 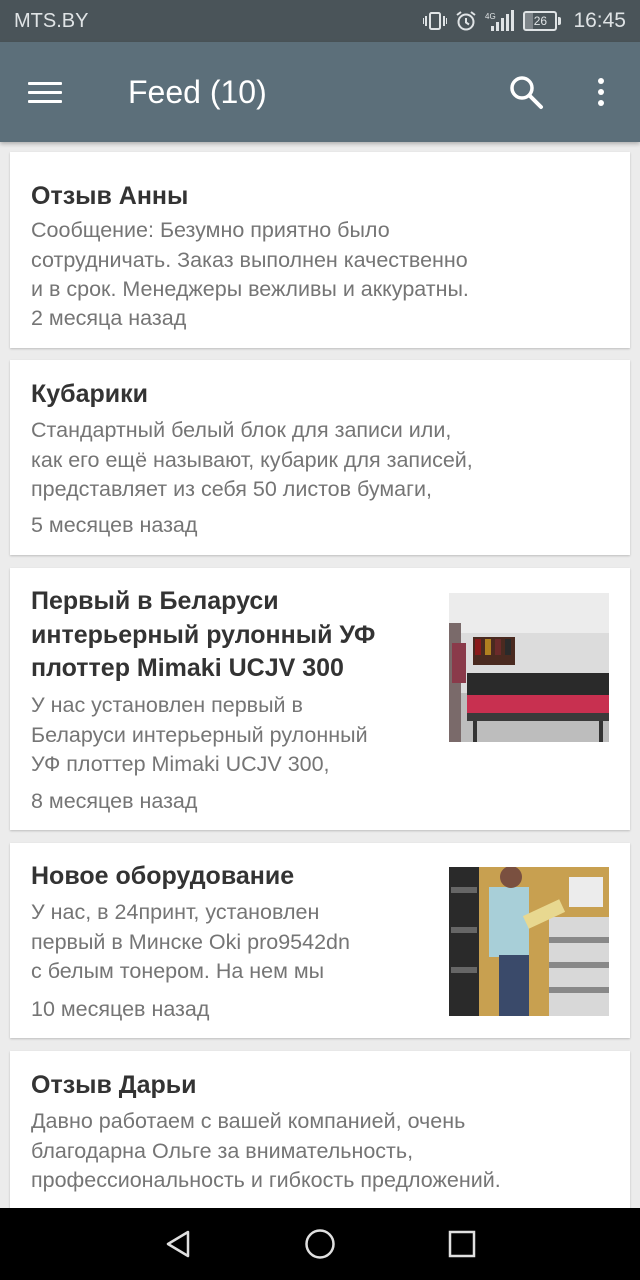 What do you see at coordinates (187, 668) in the screenshot?
I see `title-line: плоттер Mimaki UCJV 300` at bounding box center [187, 668].